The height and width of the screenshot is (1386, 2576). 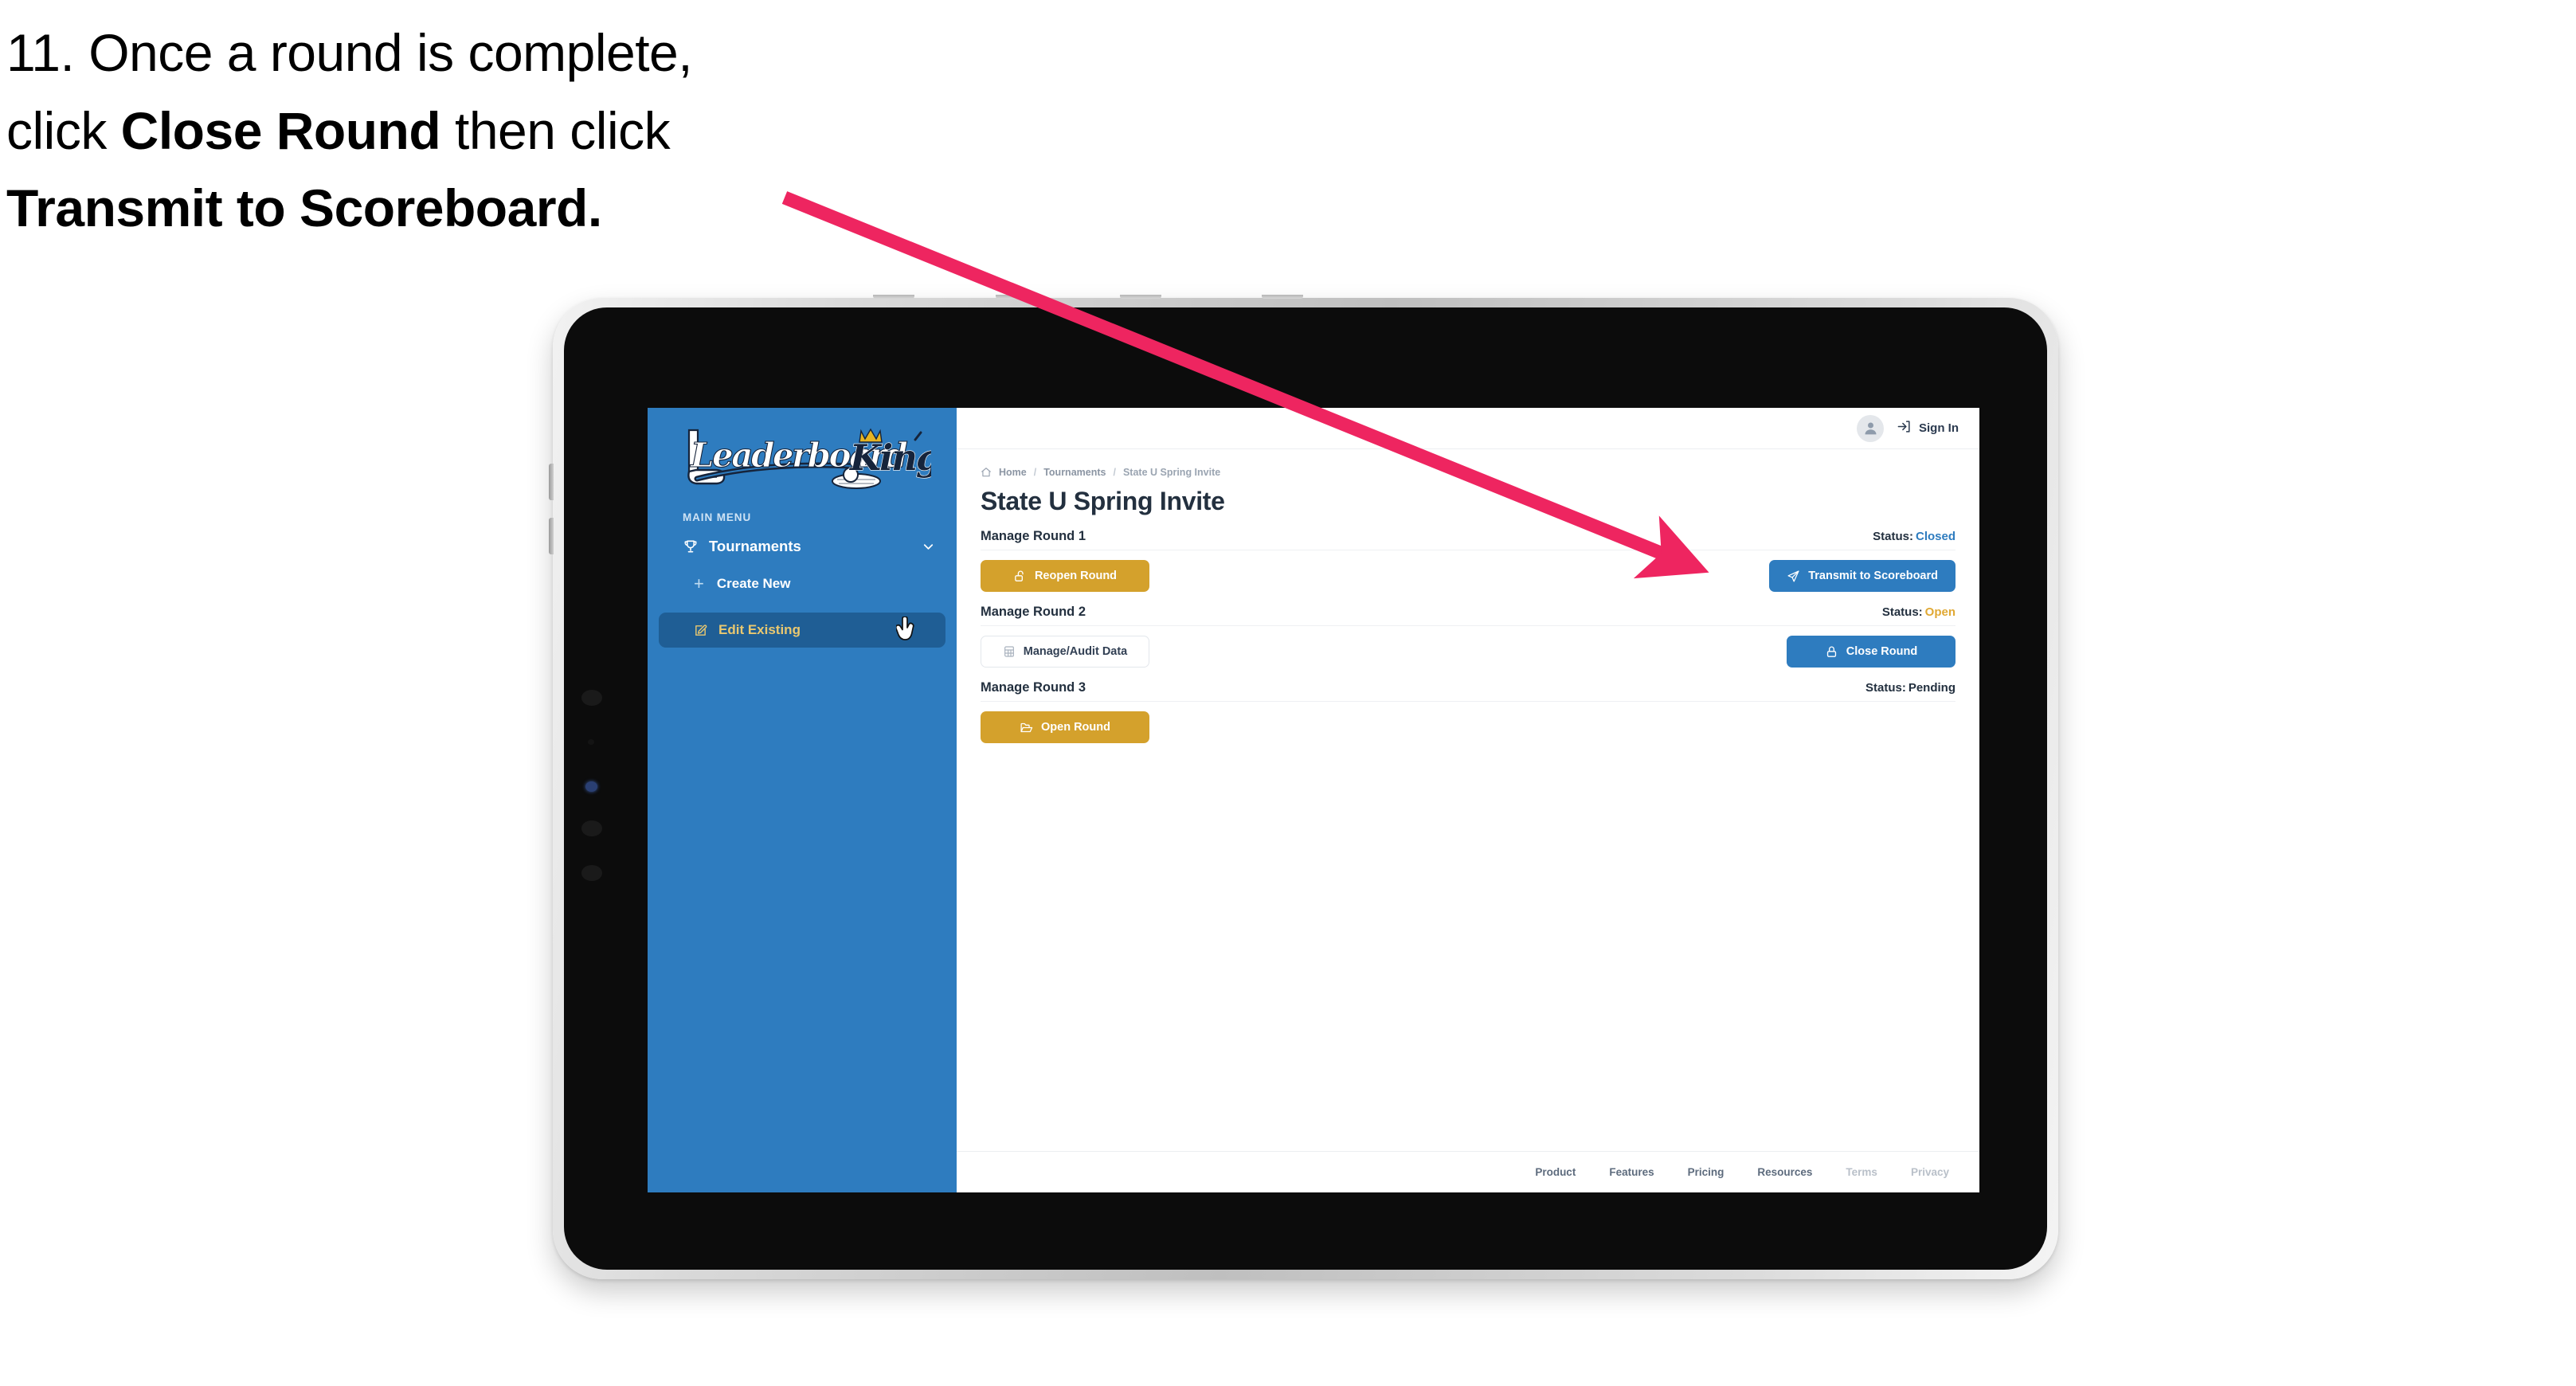 What do you see at coordinates (1831, 652) in the screenshot?
I see `lock-icon` at bounding box center [1831, 652].